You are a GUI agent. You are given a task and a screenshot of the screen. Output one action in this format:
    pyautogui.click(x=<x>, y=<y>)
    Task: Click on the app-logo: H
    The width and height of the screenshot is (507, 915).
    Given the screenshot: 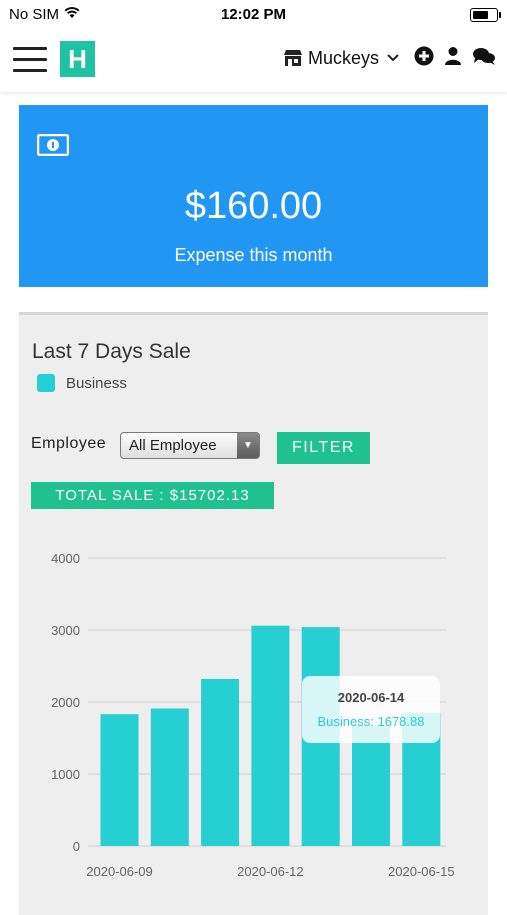 What is the action you would take?
    pyautogui.click(x=77, y=59)
    